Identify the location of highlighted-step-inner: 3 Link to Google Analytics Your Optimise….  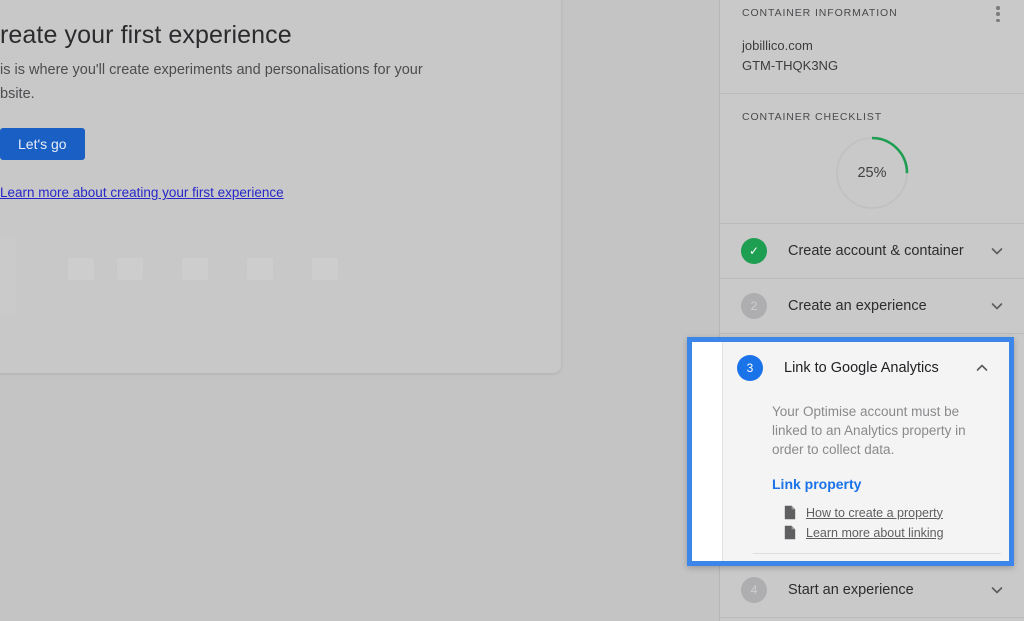
(865, 451).